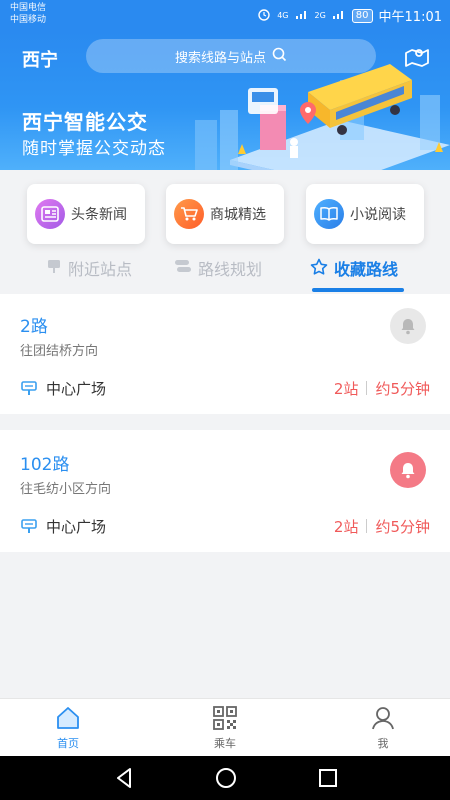  I want to click on route-direction: 往毛纺小区方向, so click(66, 489).